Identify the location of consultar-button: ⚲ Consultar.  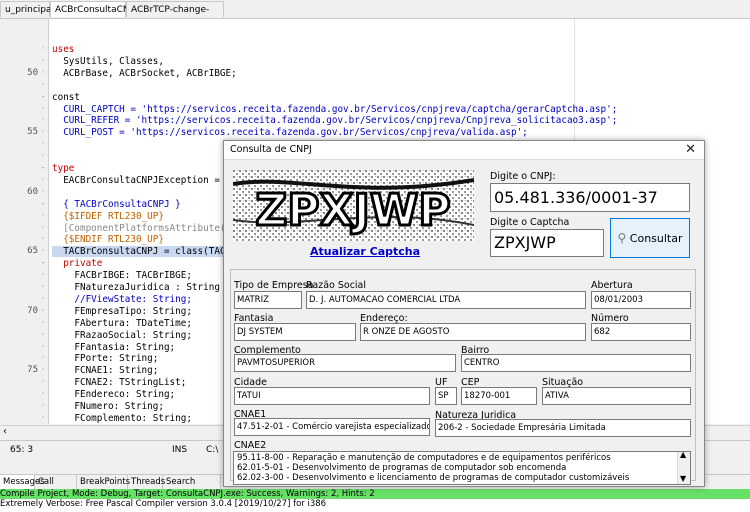
(650, 238).